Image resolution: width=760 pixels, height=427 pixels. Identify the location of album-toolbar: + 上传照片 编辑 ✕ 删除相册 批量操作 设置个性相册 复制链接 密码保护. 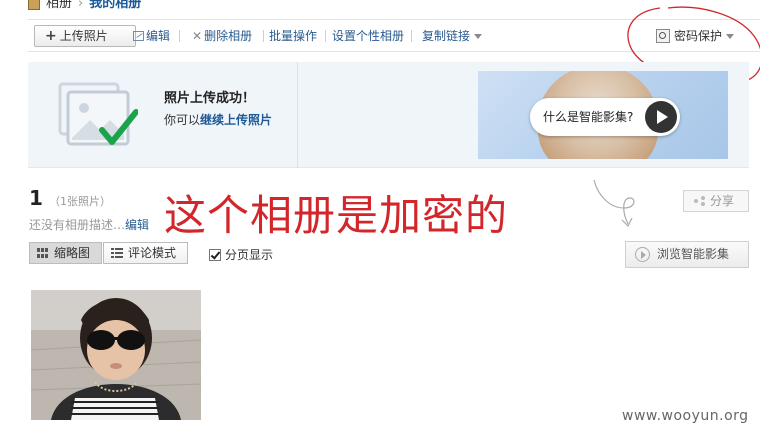
(394, 35).